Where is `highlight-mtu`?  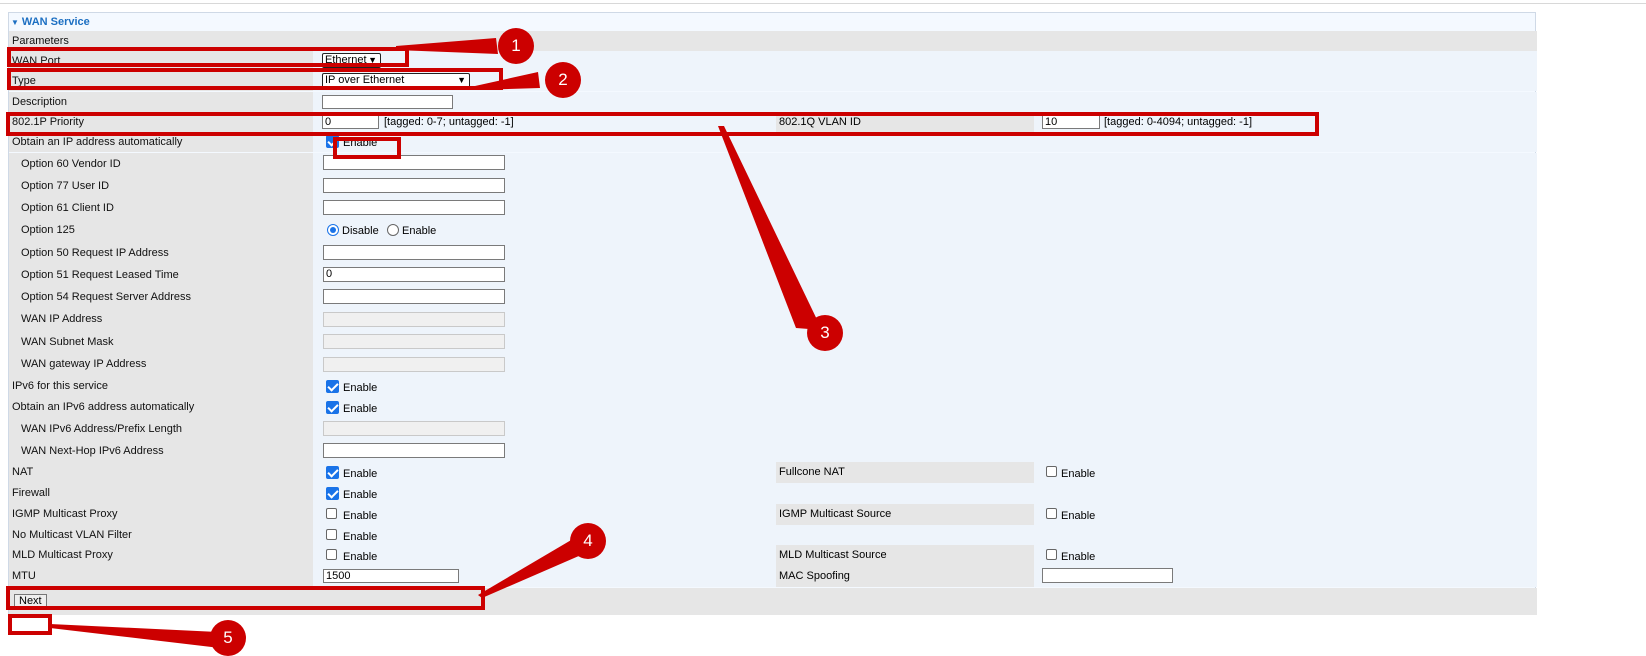 highlight-mtu is located at coordinates (245, 598).